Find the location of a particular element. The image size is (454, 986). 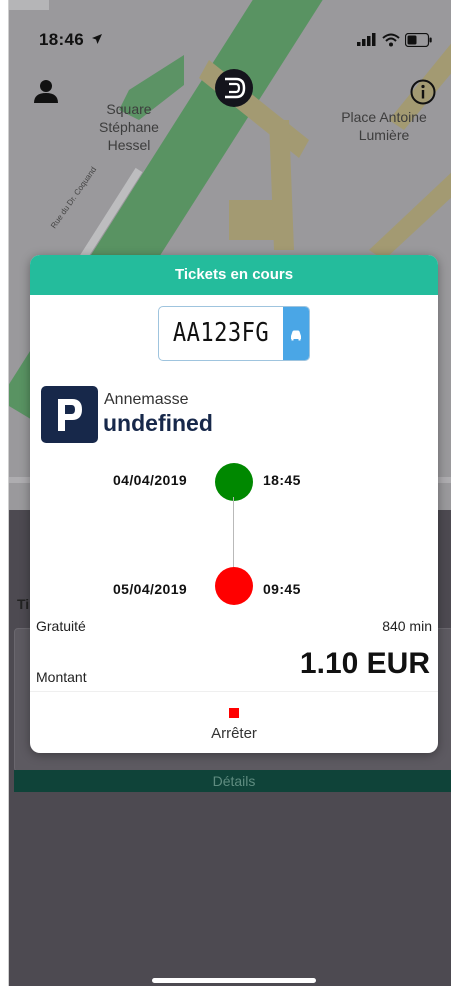

free-time-label: Gratuité is located at coordinates (61, 626).